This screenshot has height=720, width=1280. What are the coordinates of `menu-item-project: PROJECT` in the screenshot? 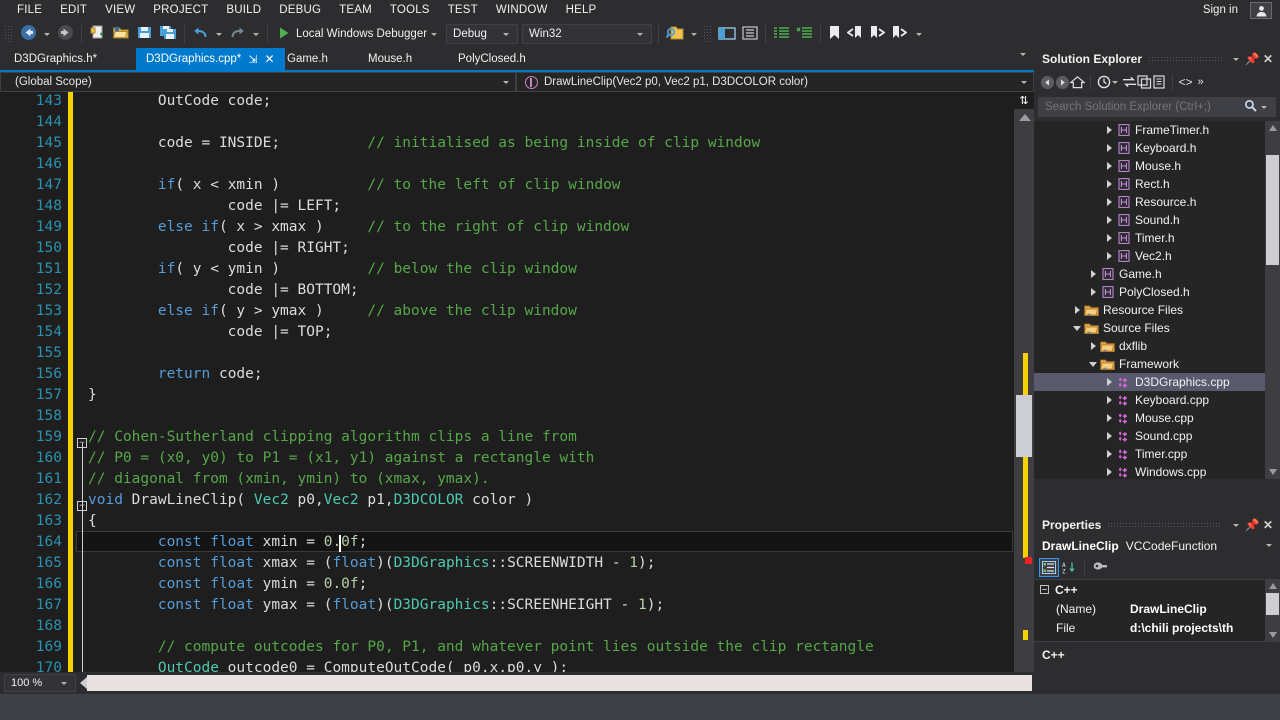 It's located at (180, 10).